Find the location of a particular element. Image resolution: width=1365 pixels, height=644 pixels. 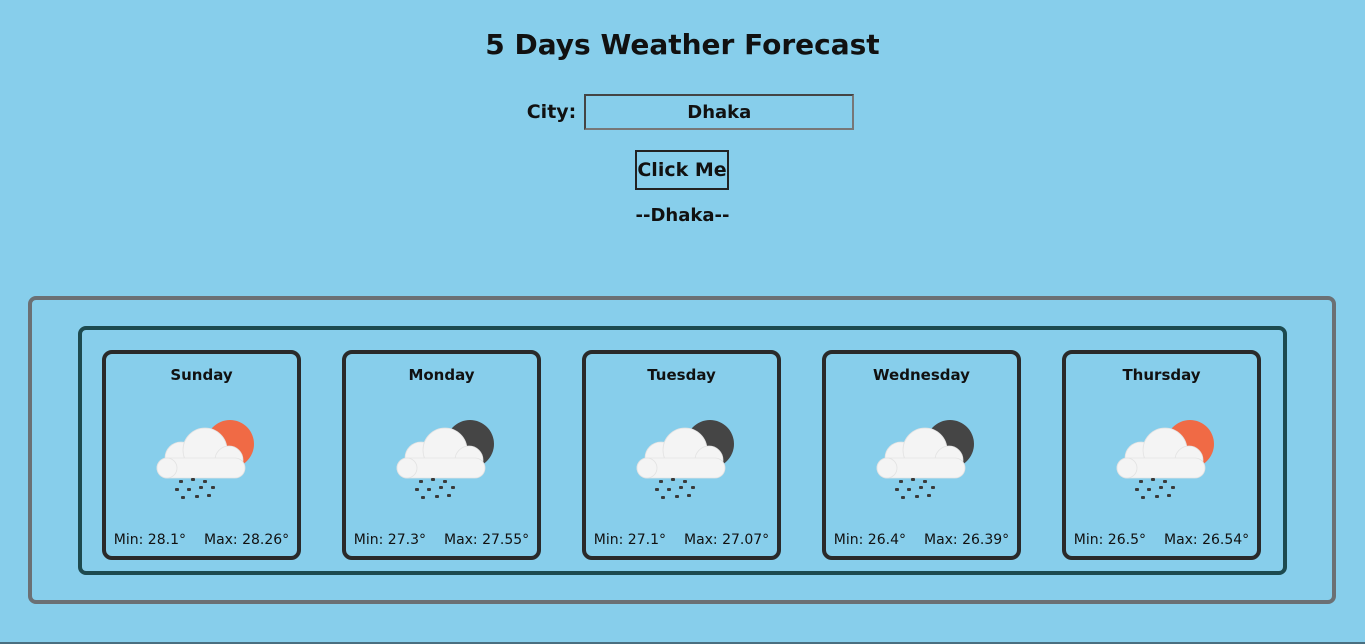

max-temp: Max: 26.54° is located at coordinates (1206, 540).